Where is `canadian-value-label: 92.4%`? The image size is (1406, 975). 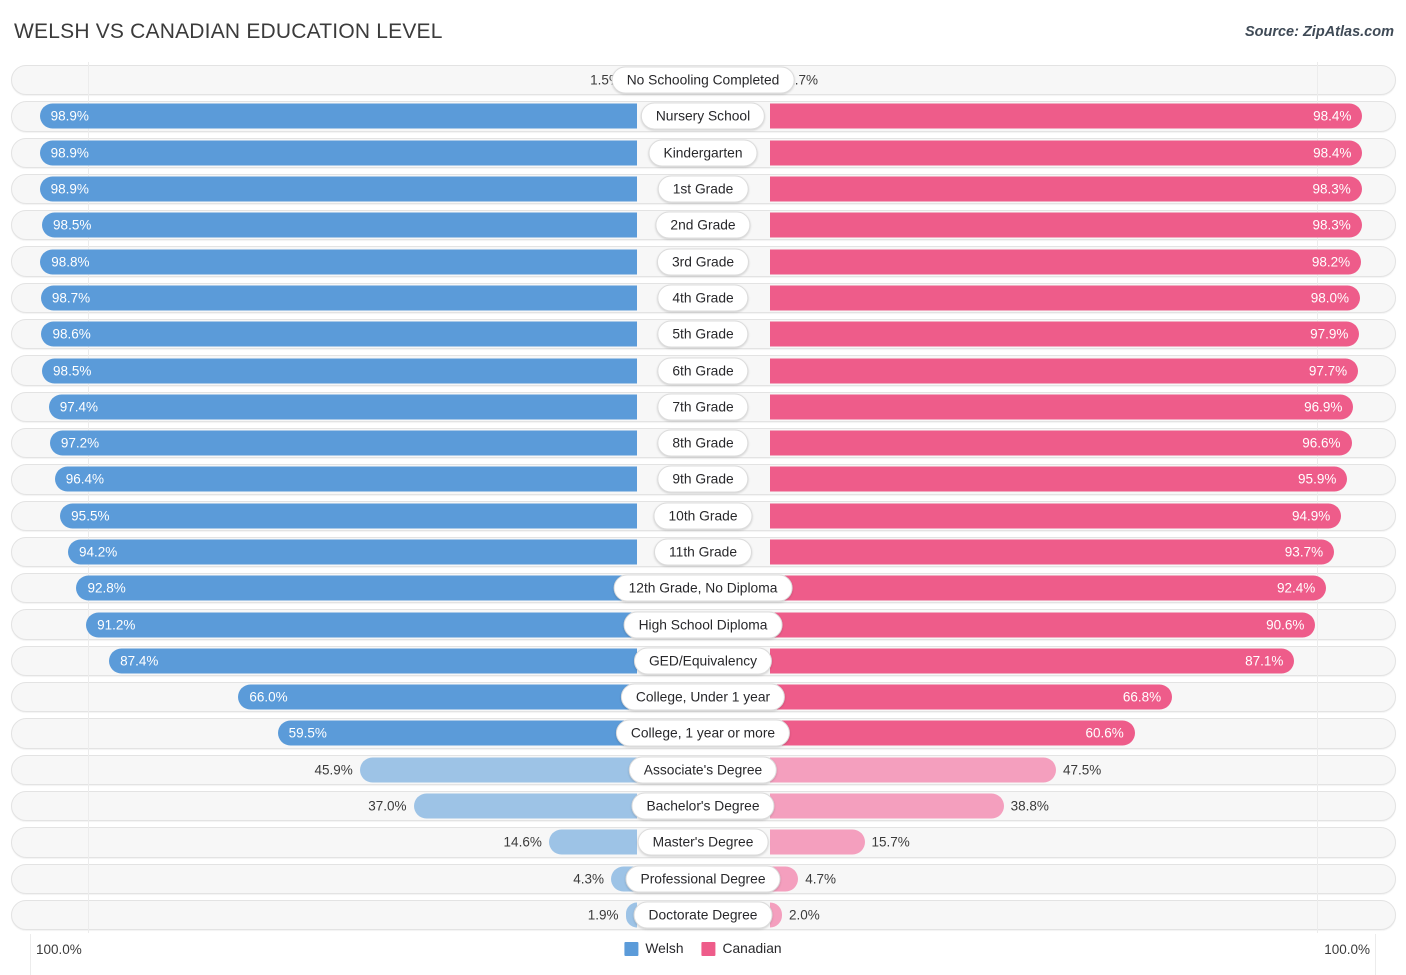 canadian-value-label: 92.4% is located at coordinates (1296, 588).